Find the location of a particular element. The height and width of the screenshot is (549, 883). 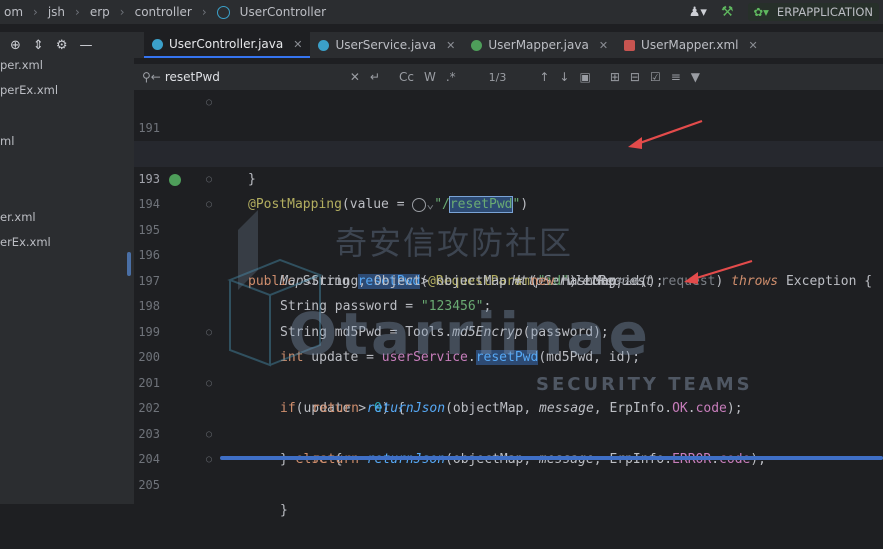

breadcrumb-item: erp is located at coordinates (100, 12).